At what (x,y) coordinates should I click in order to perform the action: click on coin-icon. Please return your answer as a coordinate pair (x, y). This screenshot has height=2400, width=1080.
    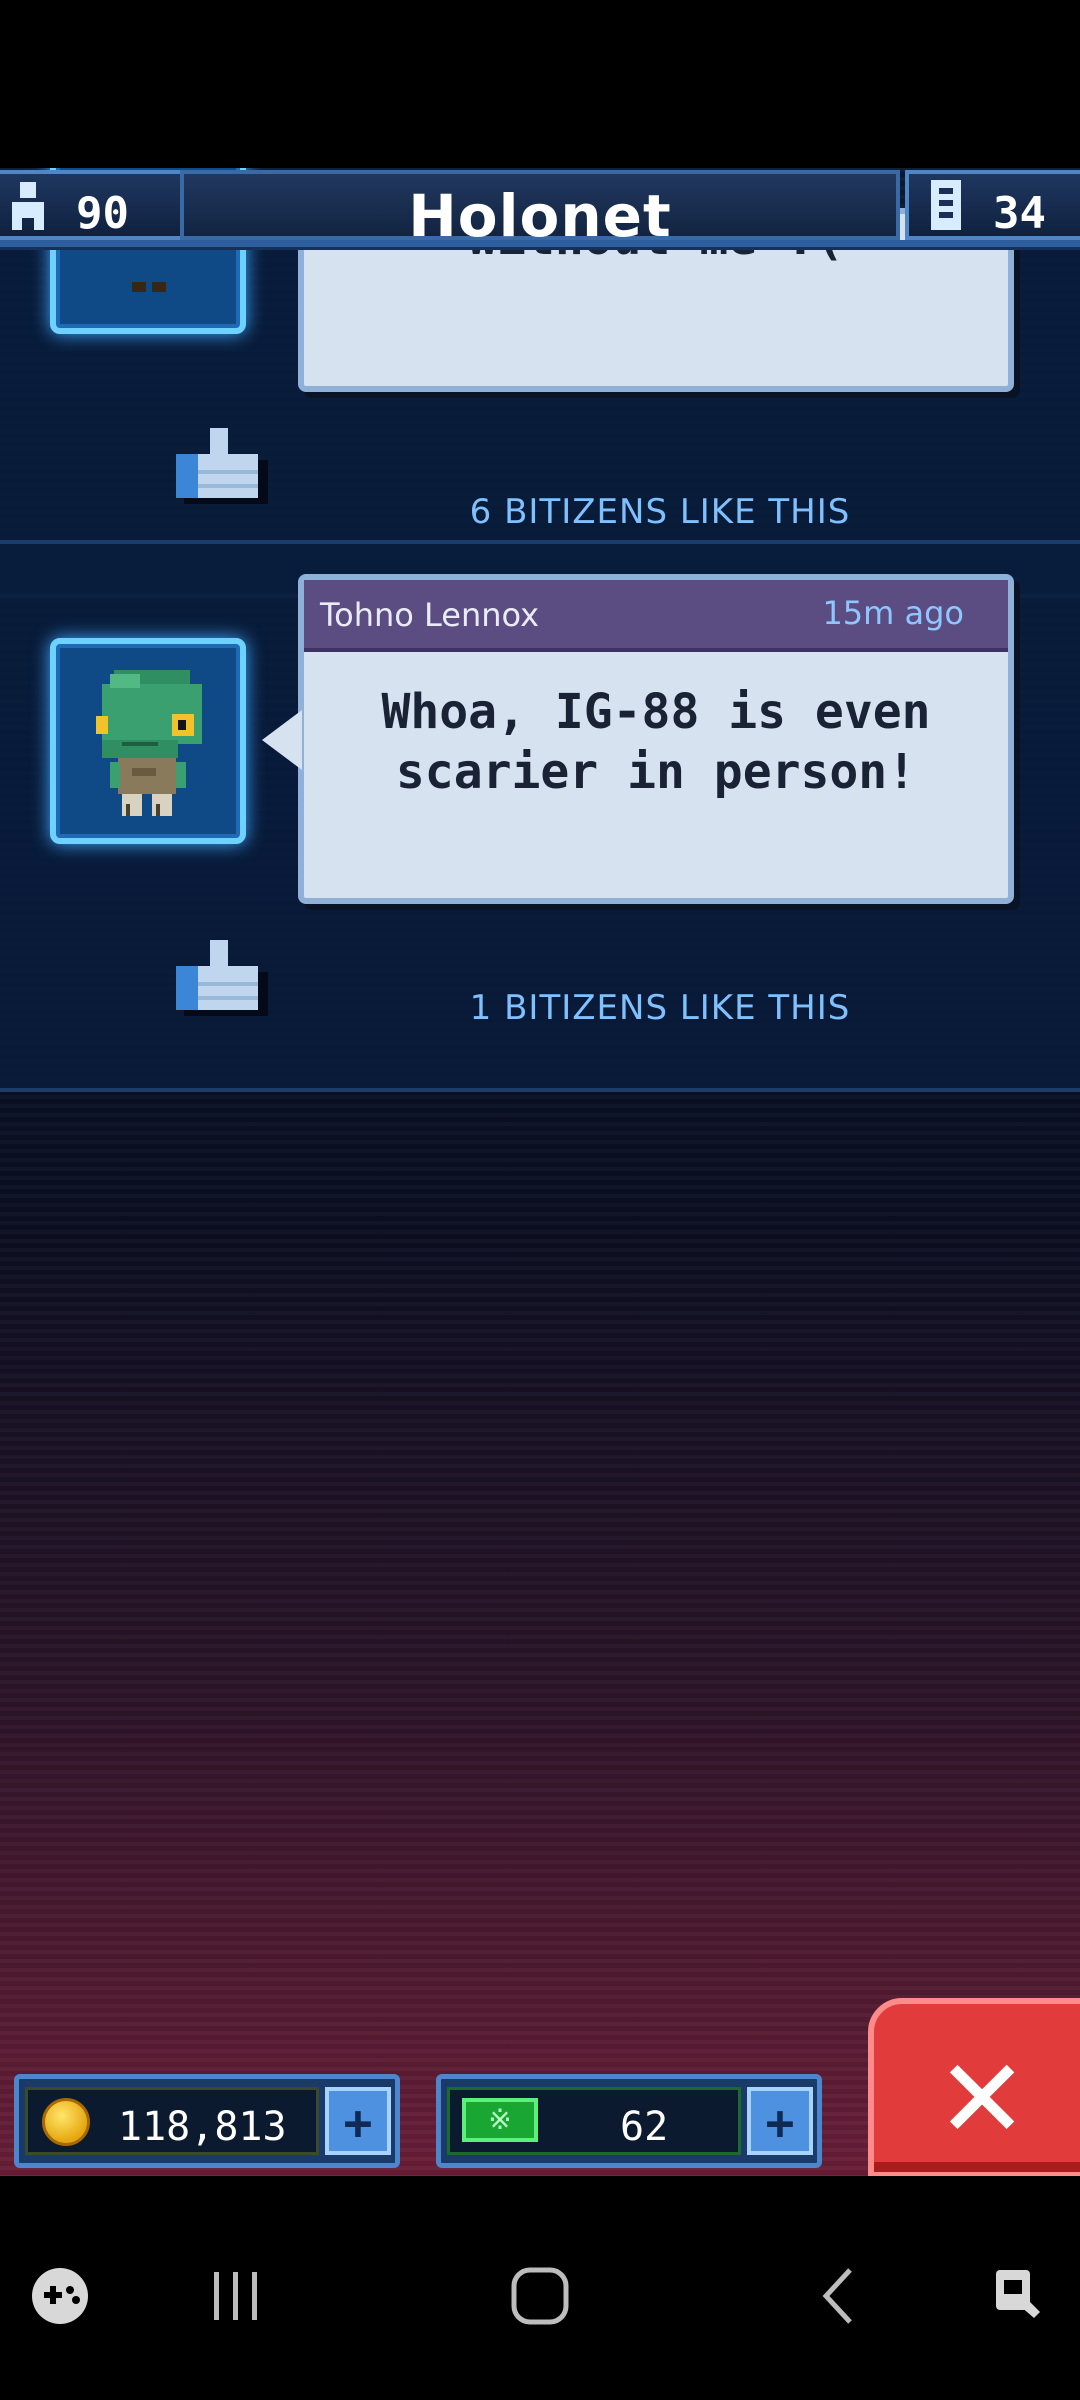
    Looking at the image, I should click on (66, 2122).